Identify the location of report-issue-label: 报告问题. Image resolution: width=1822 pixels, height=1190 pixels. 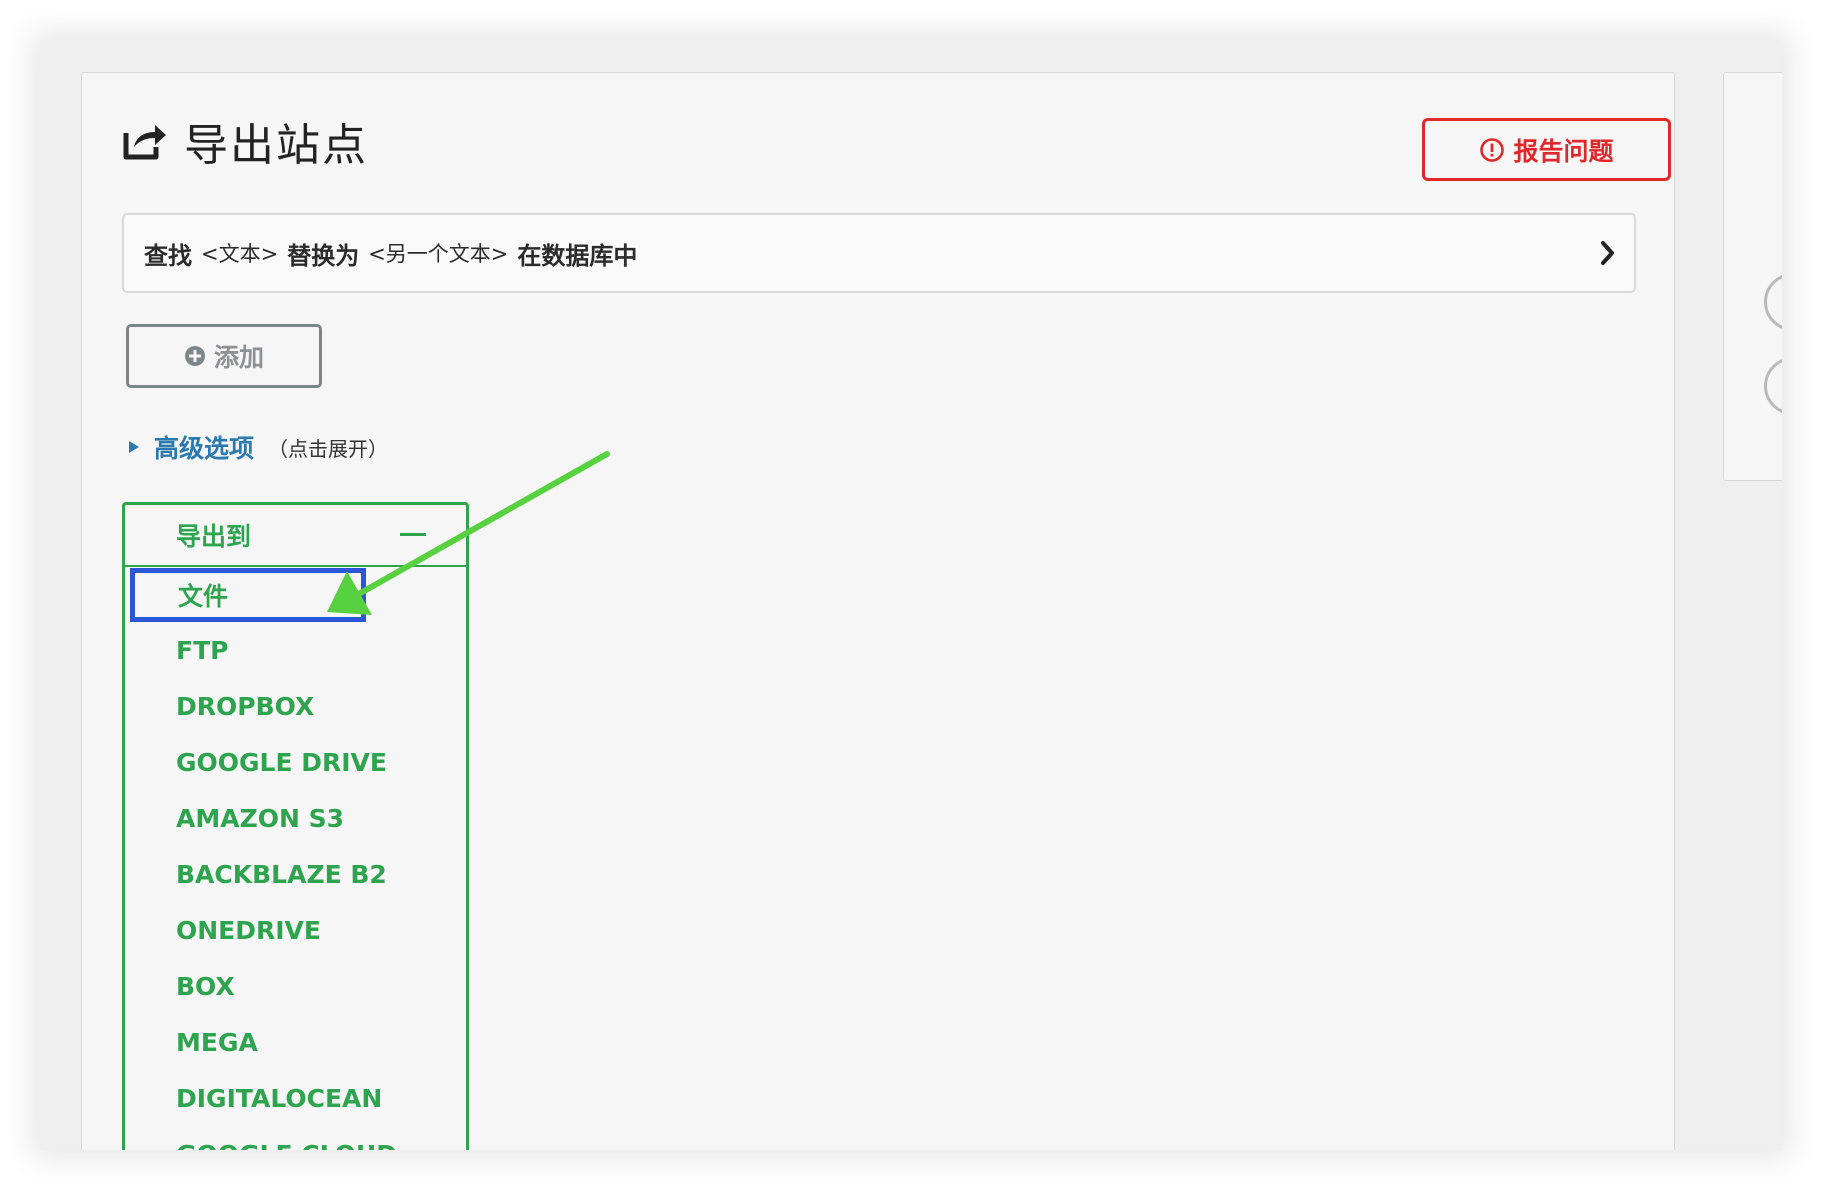
(1563, 151).